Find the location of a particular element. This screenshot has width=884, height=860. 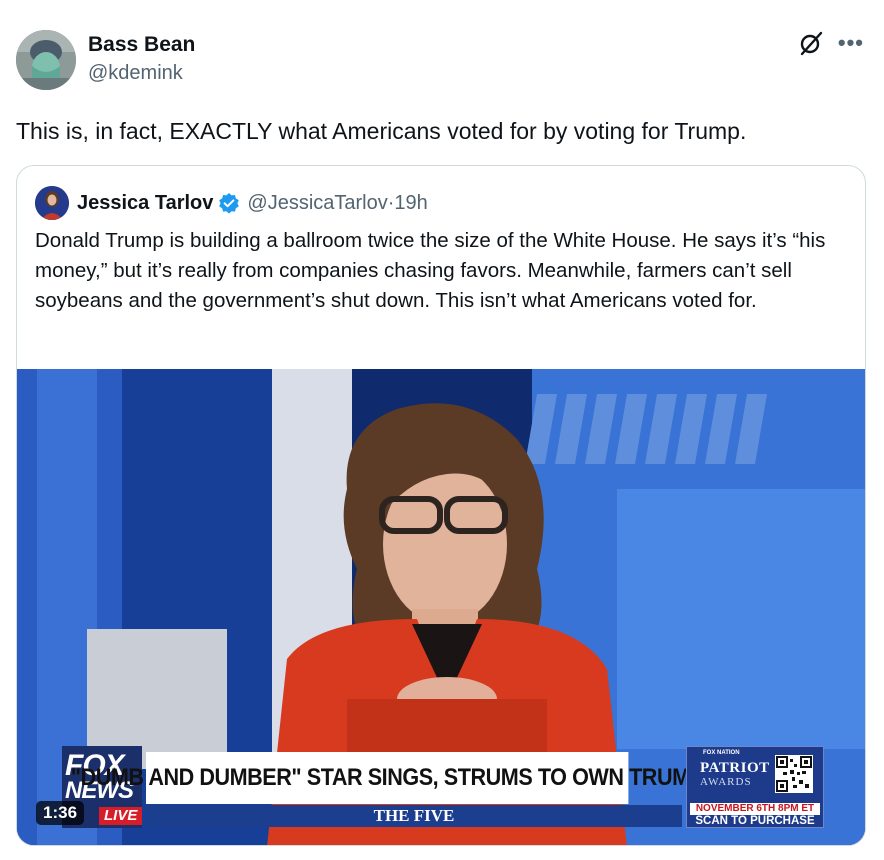

quoted-author-handle: @JessicaTarlov is located at coordinates (317, 203).